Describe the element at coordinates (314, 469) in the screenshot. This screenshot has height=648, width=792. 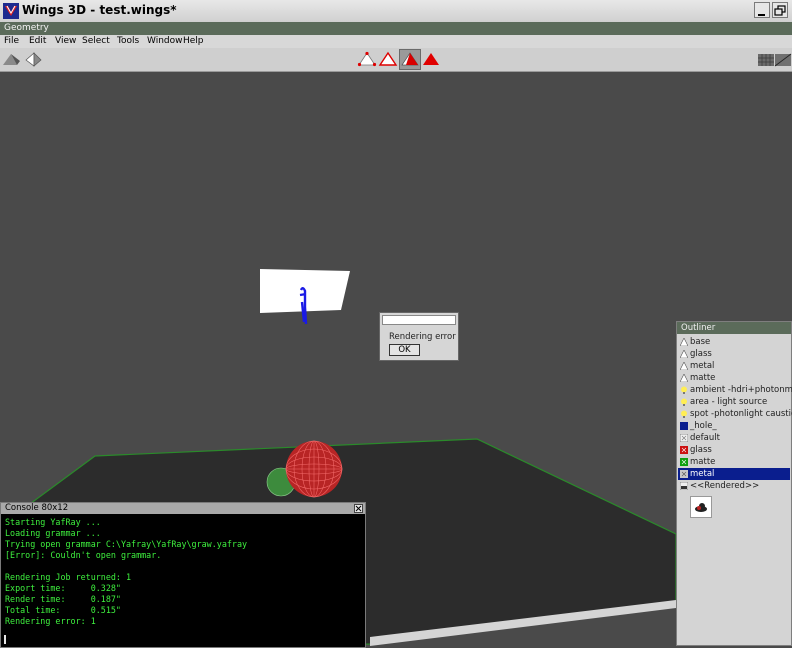
I see `red-sphere` at that location.